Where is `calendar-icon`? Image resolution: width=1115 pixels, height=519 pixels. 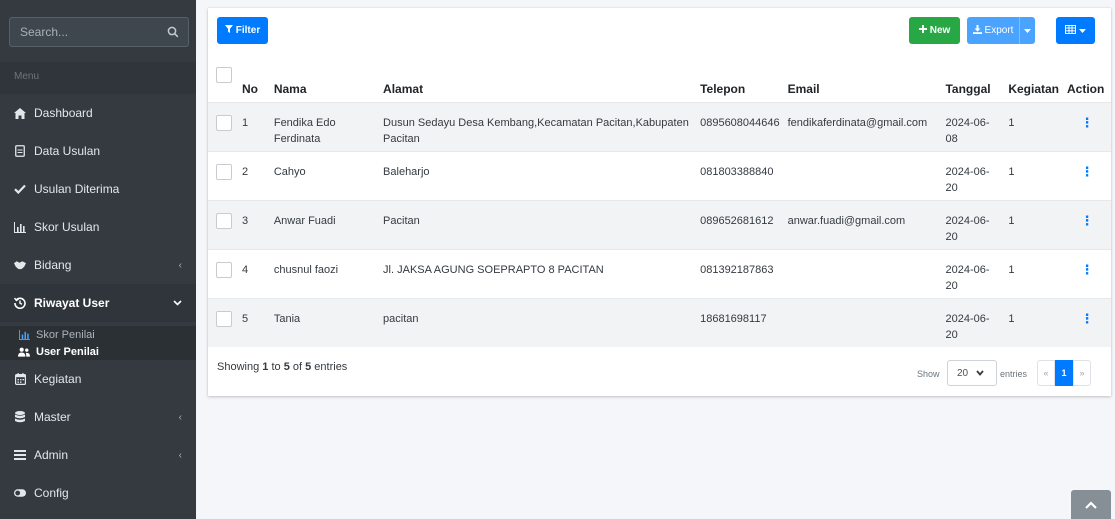 calendar-icon is located at coordinates (20, 379).